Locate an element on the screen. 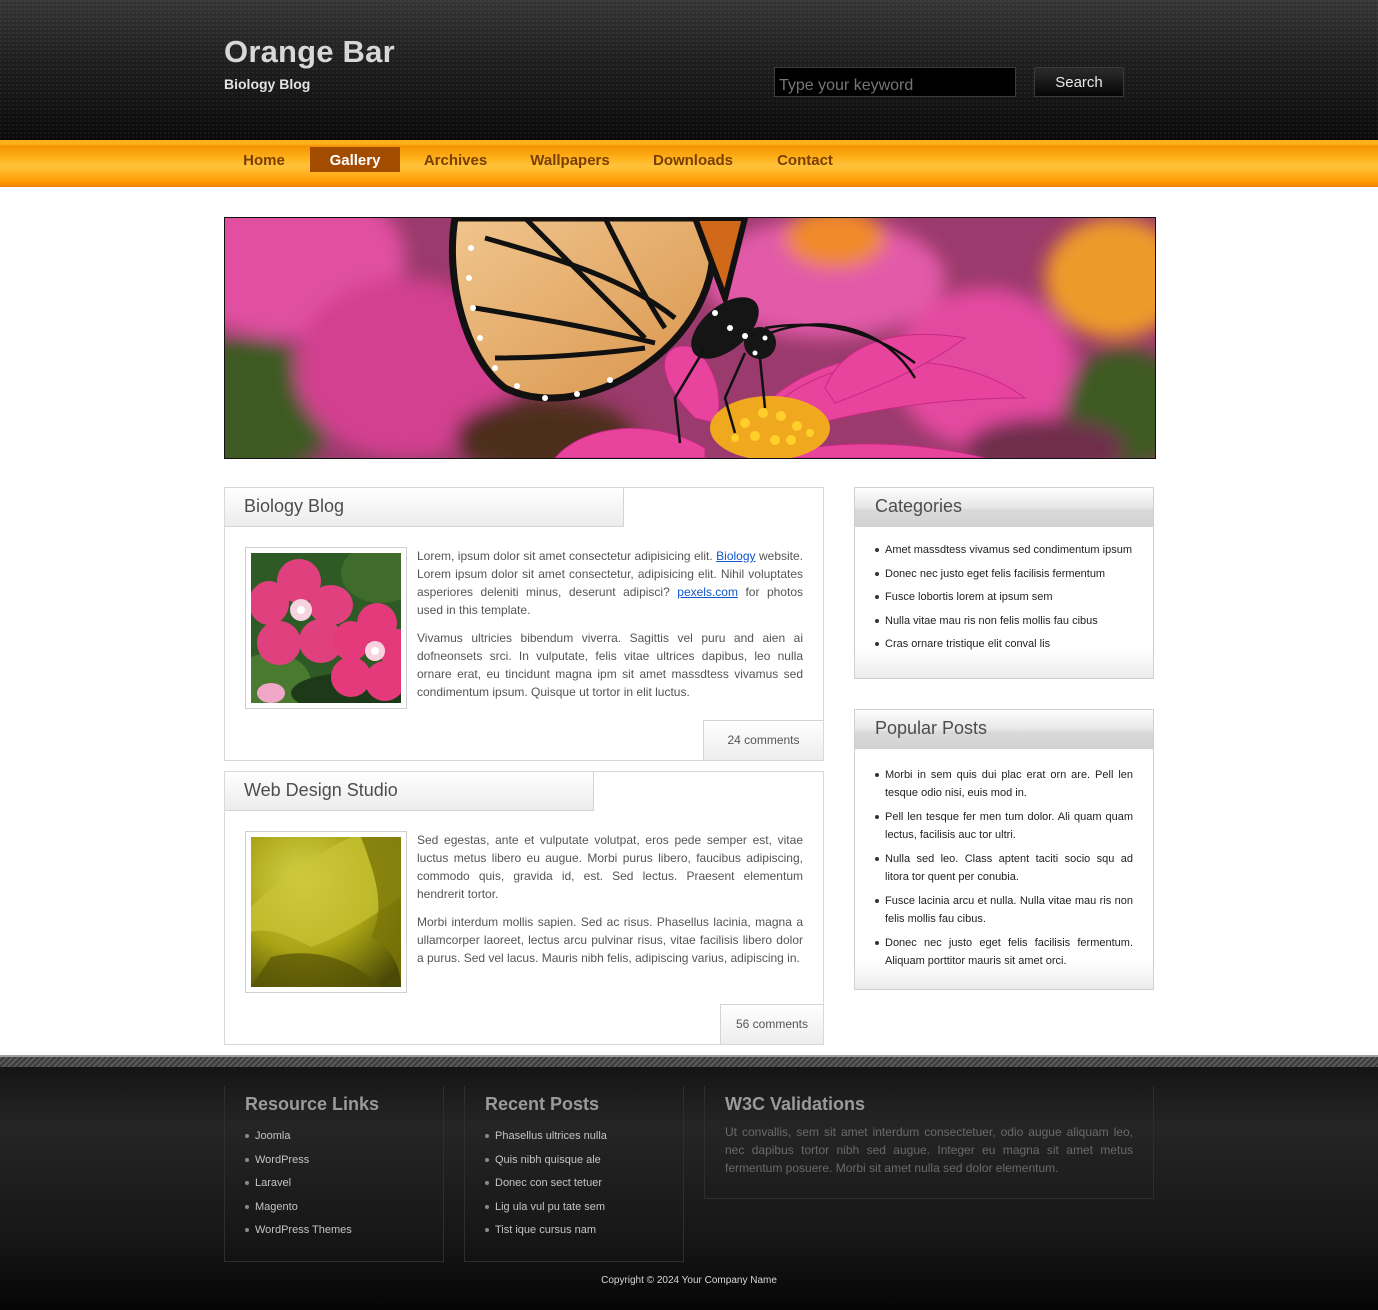  recent-post-link: Lig ula vul pu tate sem is located at coordinates (546, 1207).